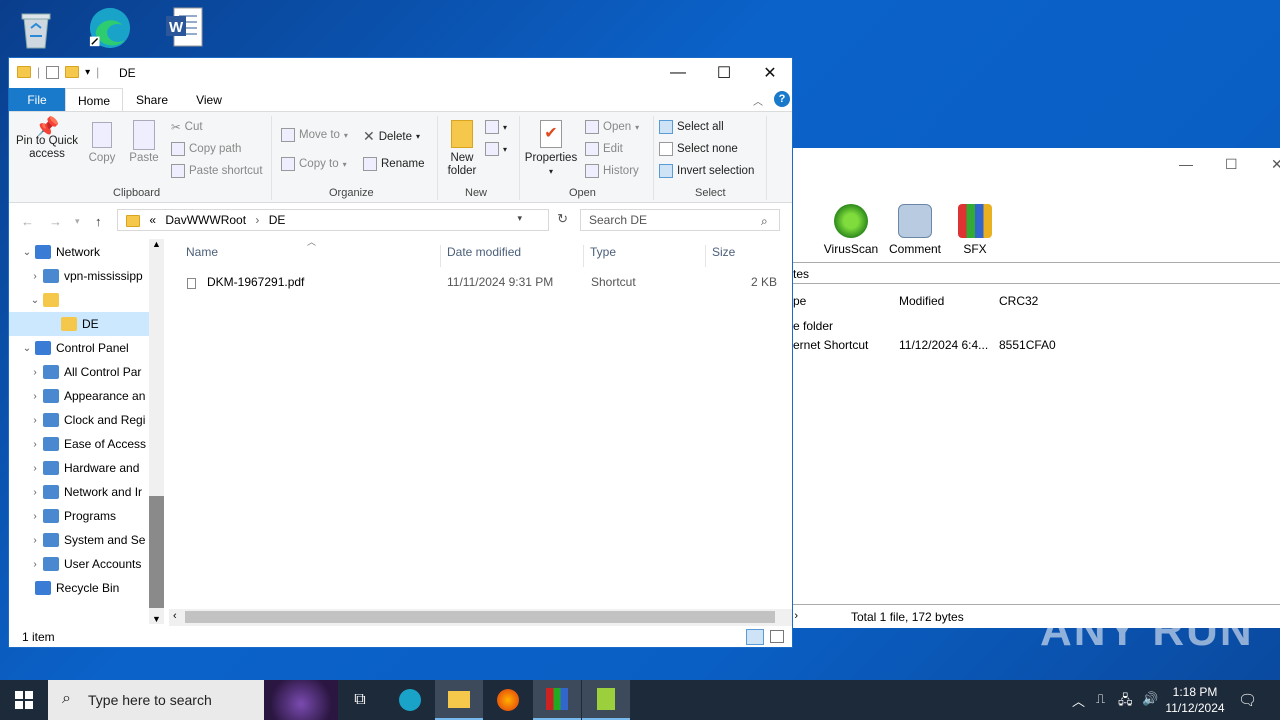 The image size is (1280, 720). What do you see at coordinates (755, 637) in the screenshot?
I see `details-view-icon` at bounding box center [755, 637].